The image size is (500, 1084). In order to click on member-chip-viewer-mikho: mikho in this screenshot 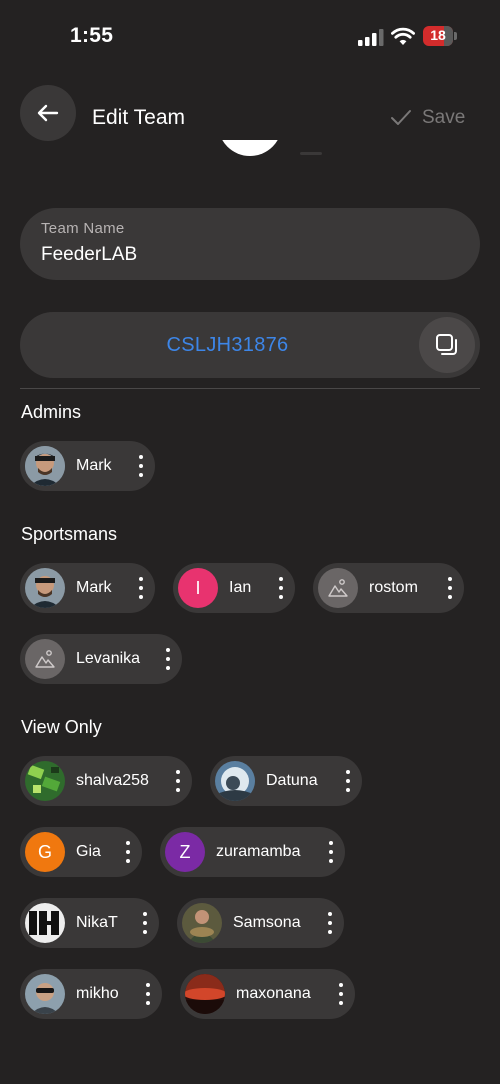, I will do `click(91, 994)`.